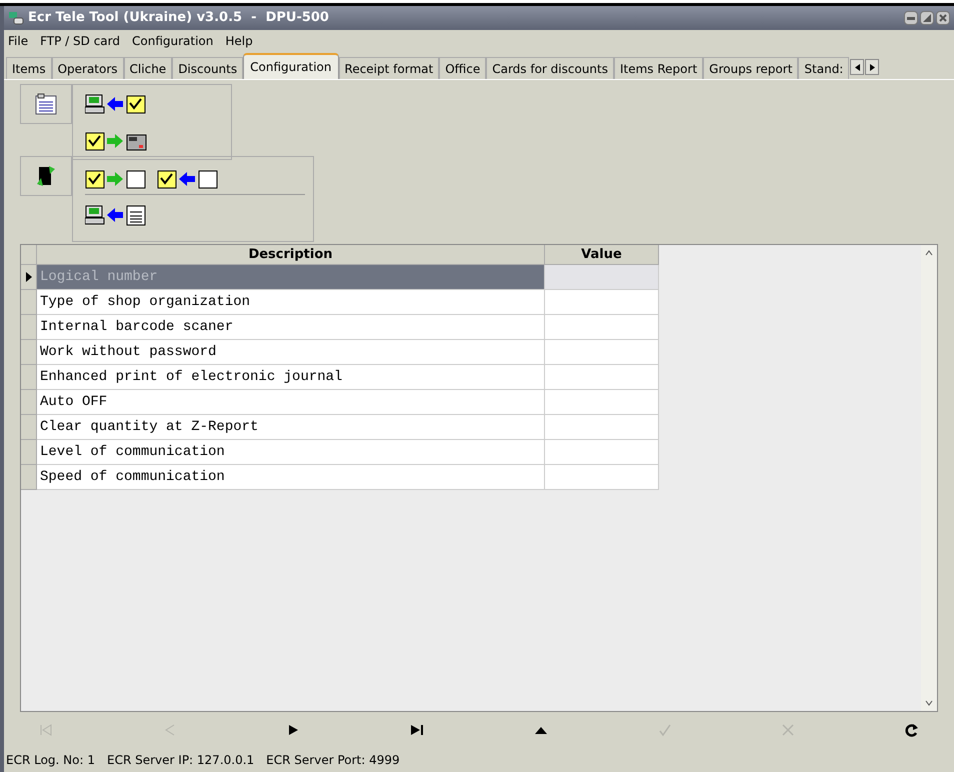 Image resolution: width=954 pixels, height=772 pixels. Describe the element at coordinates (389, 68) in the screenshot. I see `tab: Receipt format` at that location.